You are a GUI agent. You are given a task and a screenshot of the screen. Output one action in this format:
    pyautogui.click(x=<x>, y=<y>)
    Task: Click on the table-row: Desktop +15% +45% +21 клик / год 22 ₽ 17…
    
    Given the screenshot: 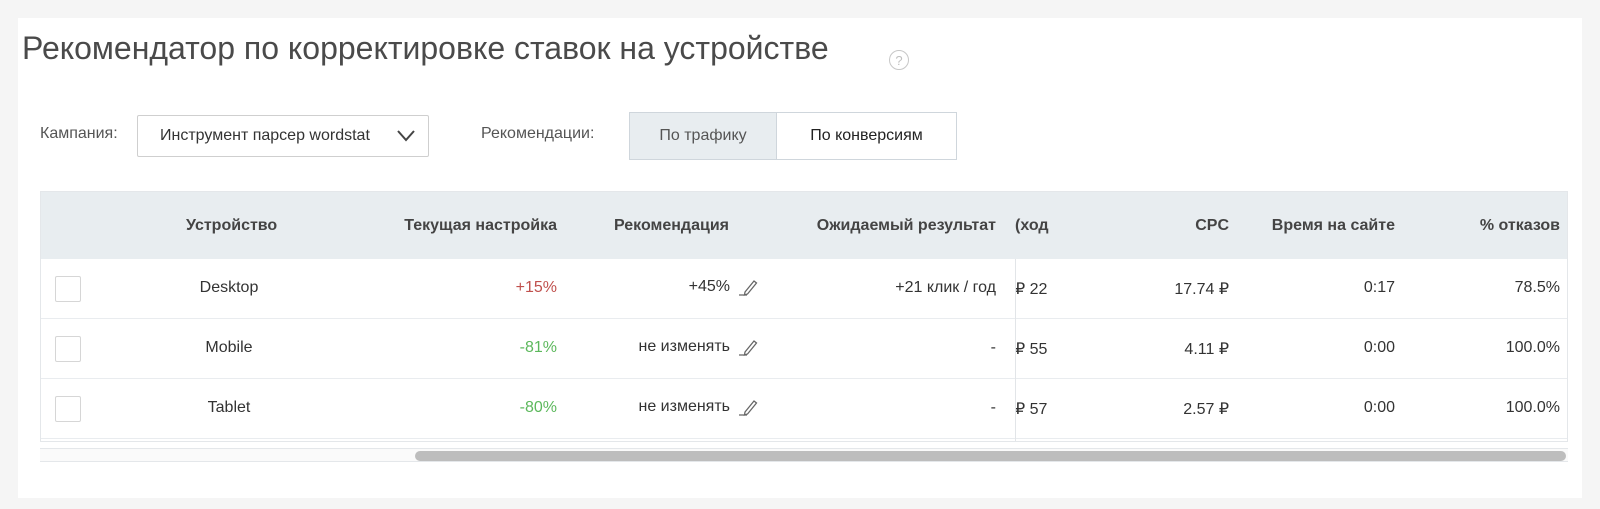 What is the action you would take?
    pyautogui.click(x=804, y=289)
    